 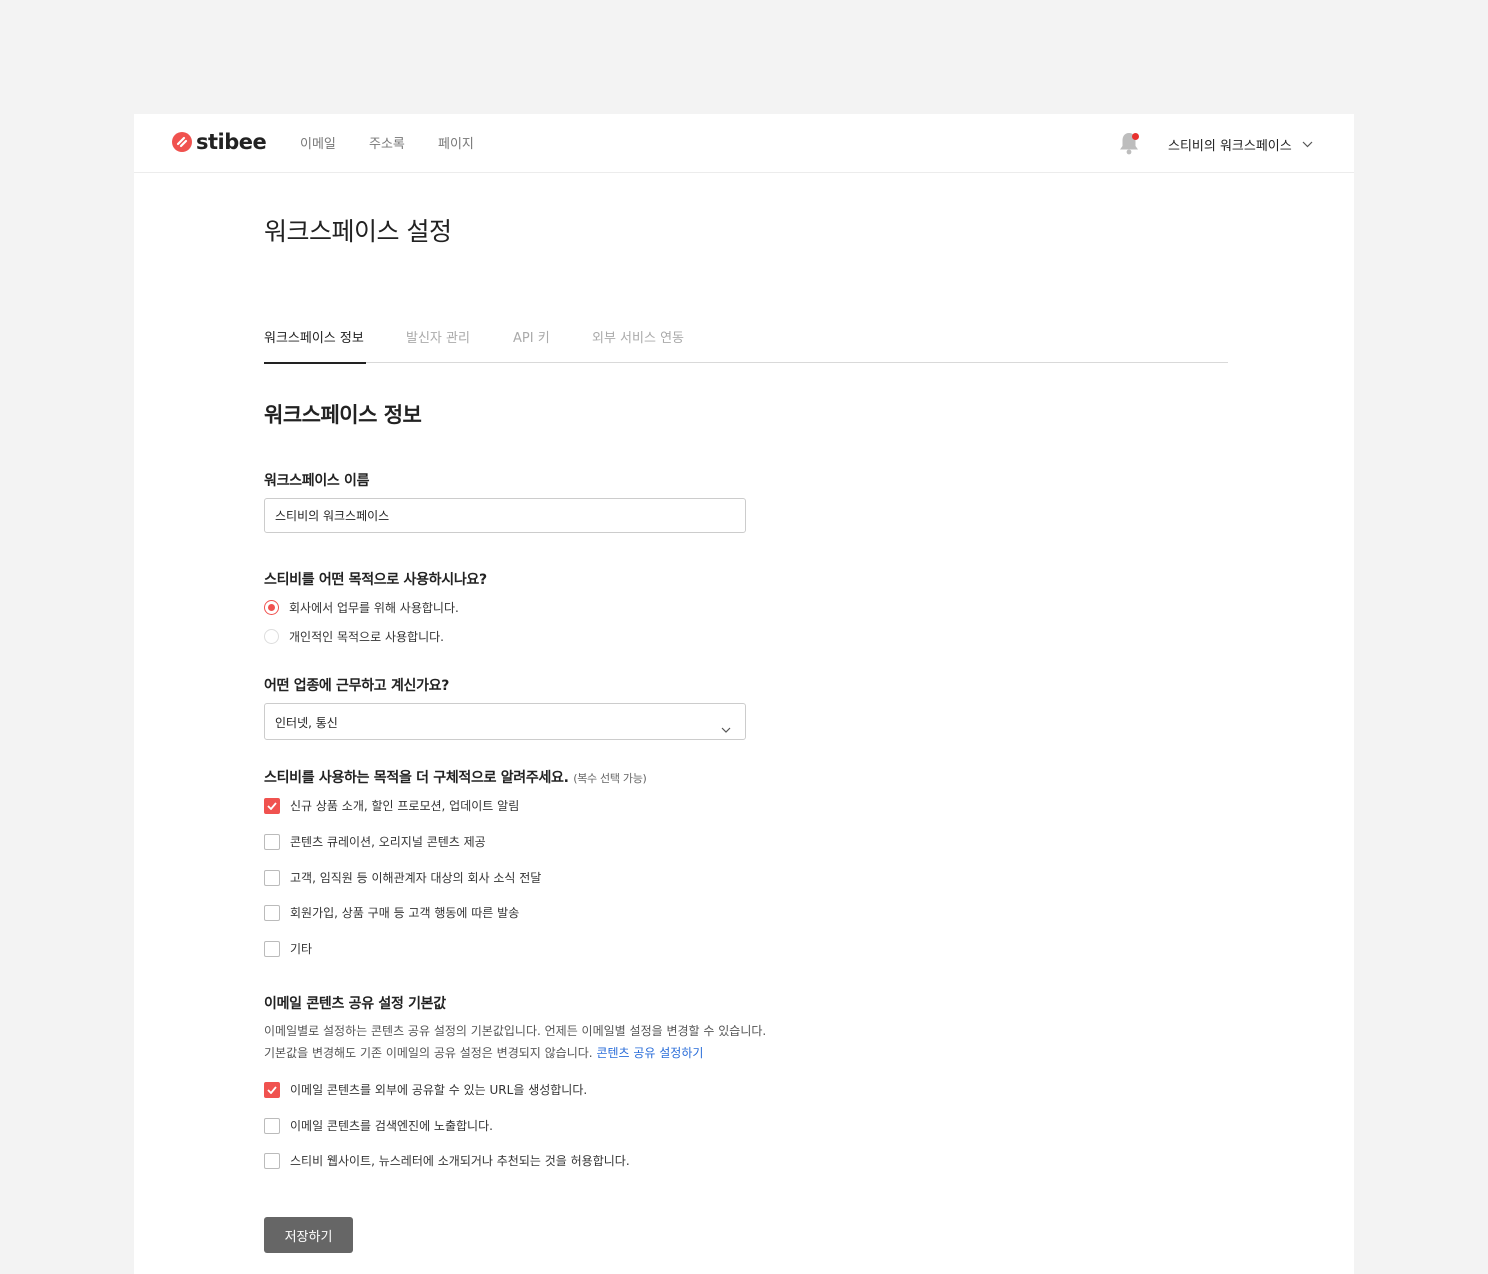 What do you see at coordinates (531, 345) in the screenshot?
I see `tab-api-key: API 키` at bounding box center [531, 345].